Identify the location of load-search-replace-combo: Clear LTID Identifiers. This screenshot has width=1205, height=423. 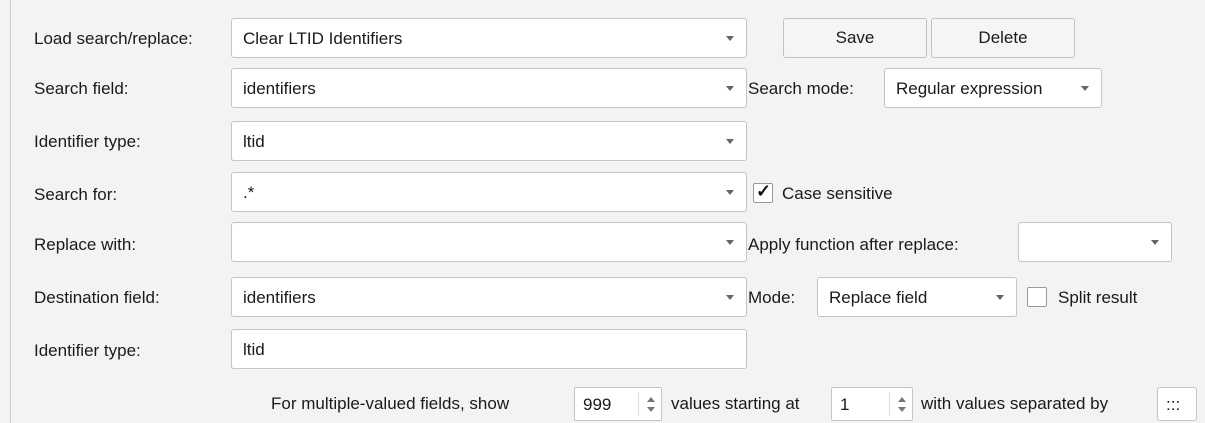
(489, 38).